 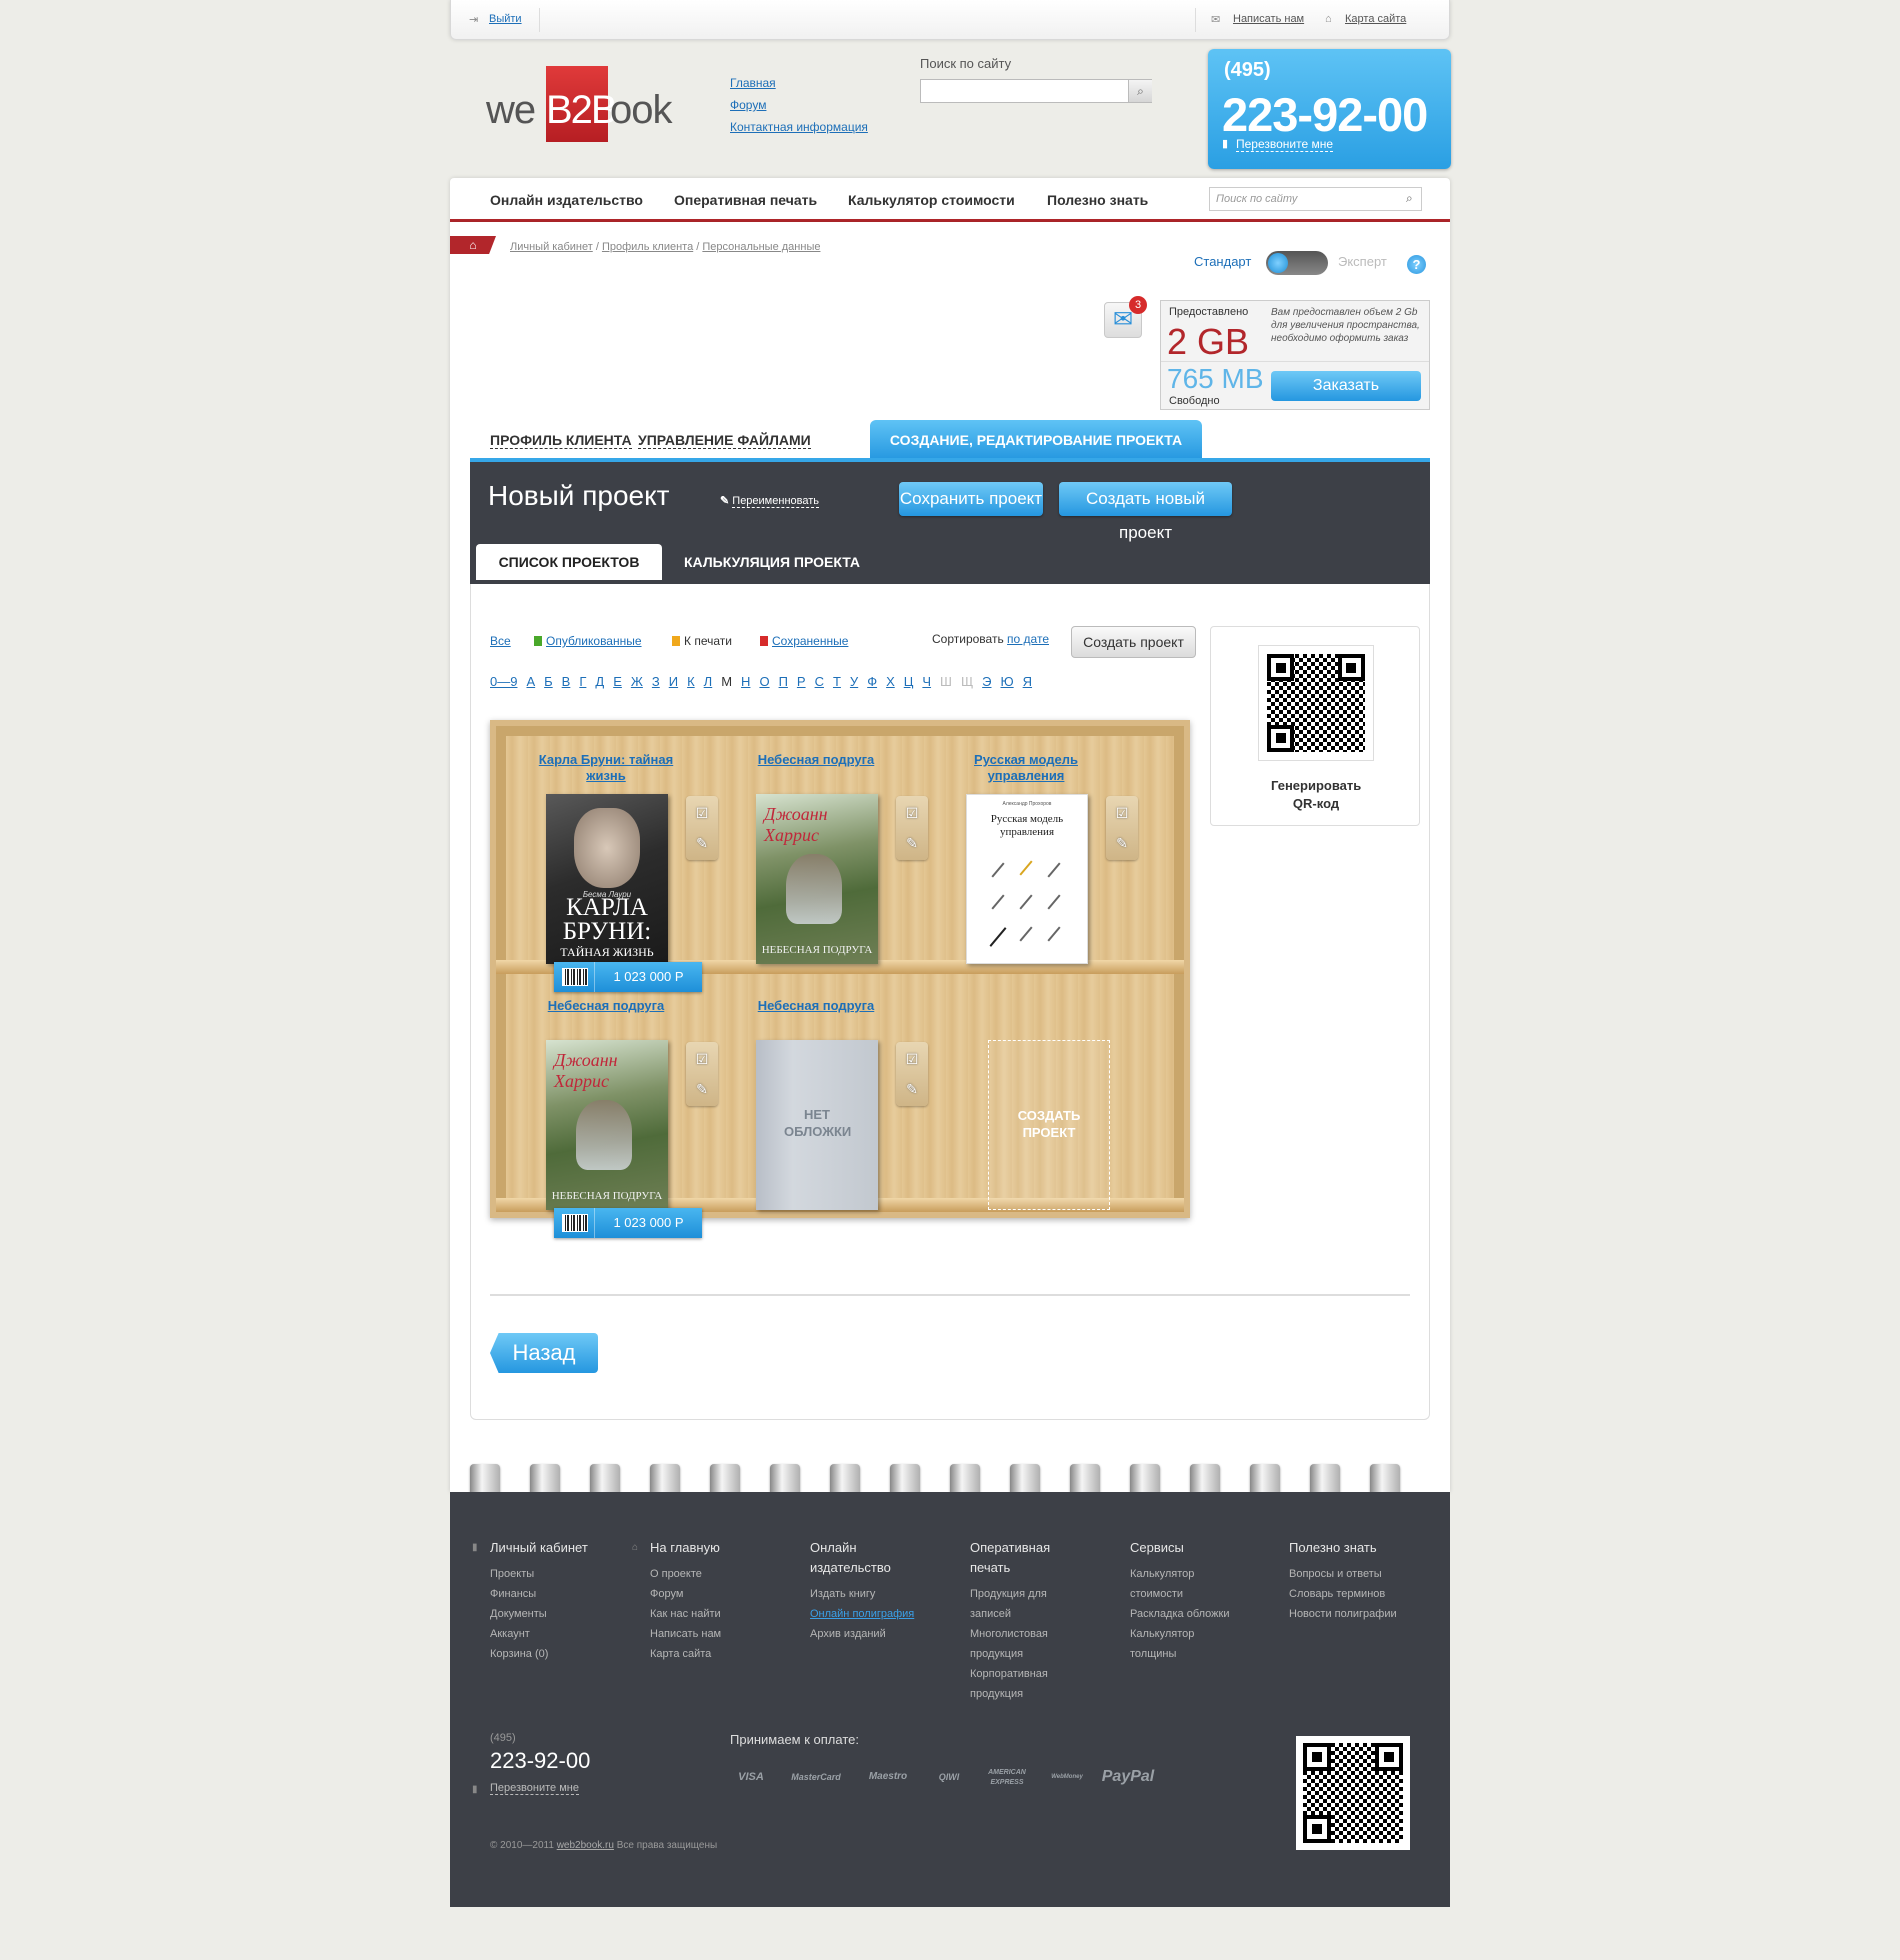 What do you see at coordinates (931, 200) in the screenshot?
I see `nav-calculator: Калькулятор стоимости` at bounding box center [931, 200].